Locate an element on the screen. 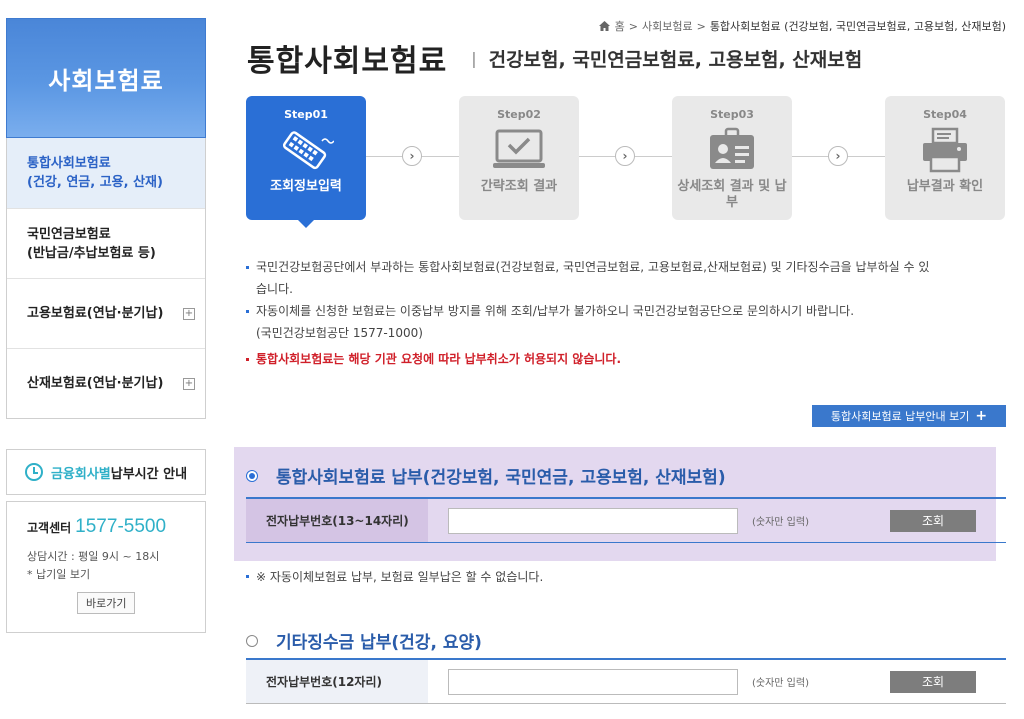 This screenshot has width=1024, height=719. payment-time-notice-link: 금융회사별 납부시간 안내 is located at coordinates (106, 472).